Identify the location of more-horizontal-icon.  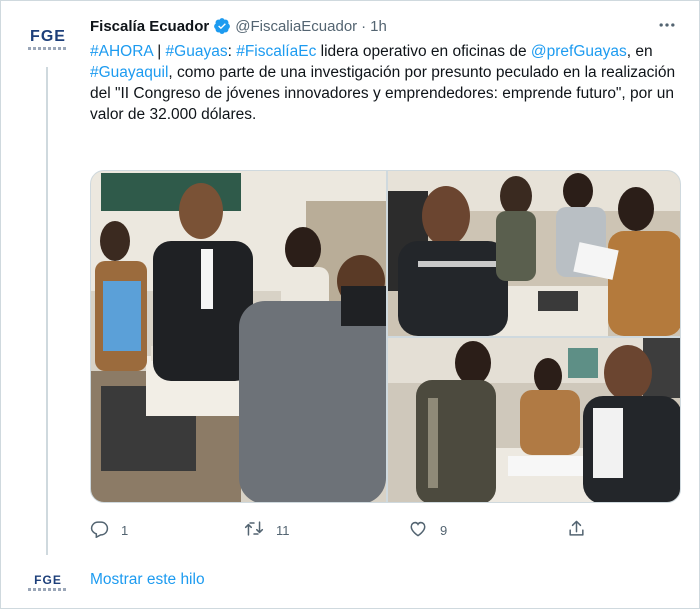
(667, 25).